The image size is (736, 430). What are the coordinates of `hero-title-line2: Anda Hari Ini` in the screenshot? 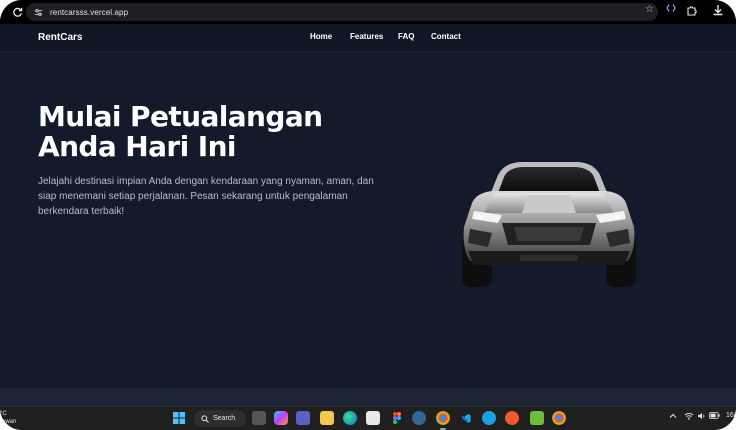 It's located at (137, 146).